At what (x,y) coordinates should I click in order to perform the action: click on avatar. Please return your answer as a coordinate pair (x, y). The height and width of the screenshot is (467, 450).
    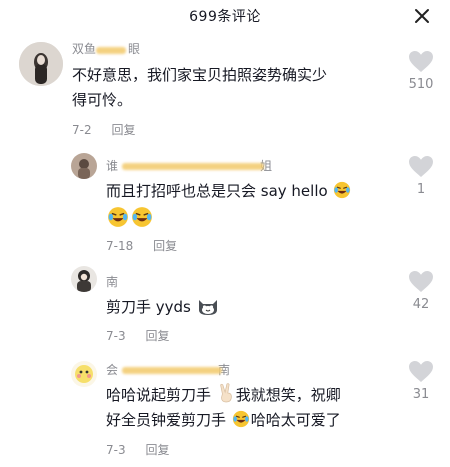
    Looking at the image, I should click on (84, 374).